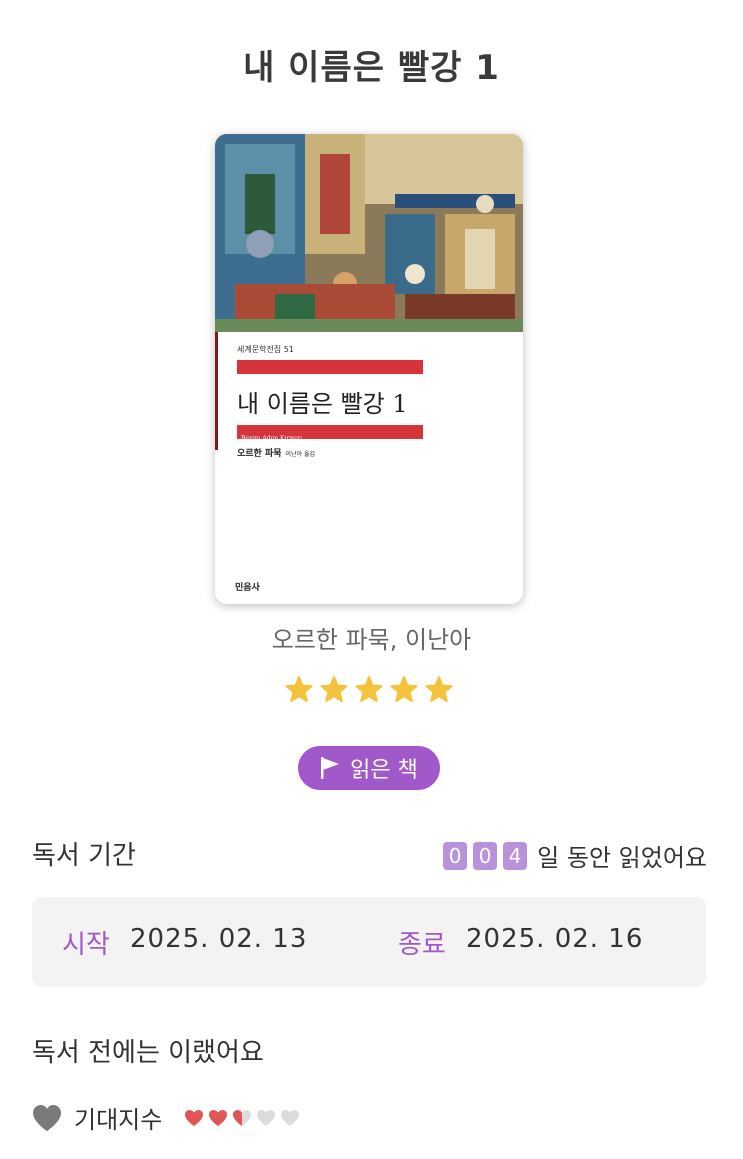 This screenshot has width=743, height=1159. I want to click on cover-series: 세계문학전집 51, so click(265, 349).